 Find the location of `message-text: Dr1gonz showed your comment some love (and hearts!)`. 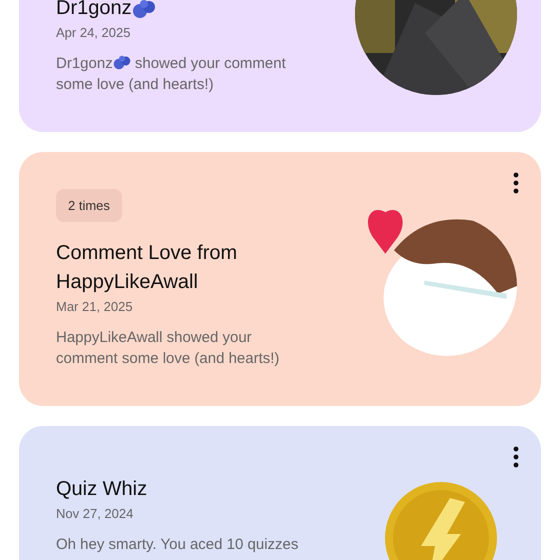

message-text: Dr1gonz showed your comment some love (and hearts!) is located at coordinates (171, 74).